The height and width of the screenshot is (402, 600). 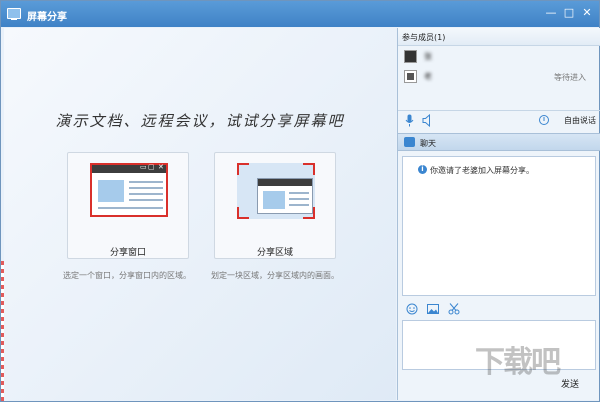 What do you see at coordinates (482, 170) in the screenshot?
I see `chat-message: 你邀请了老婆加入屏幕分享。` at bounding box center [482, 170].